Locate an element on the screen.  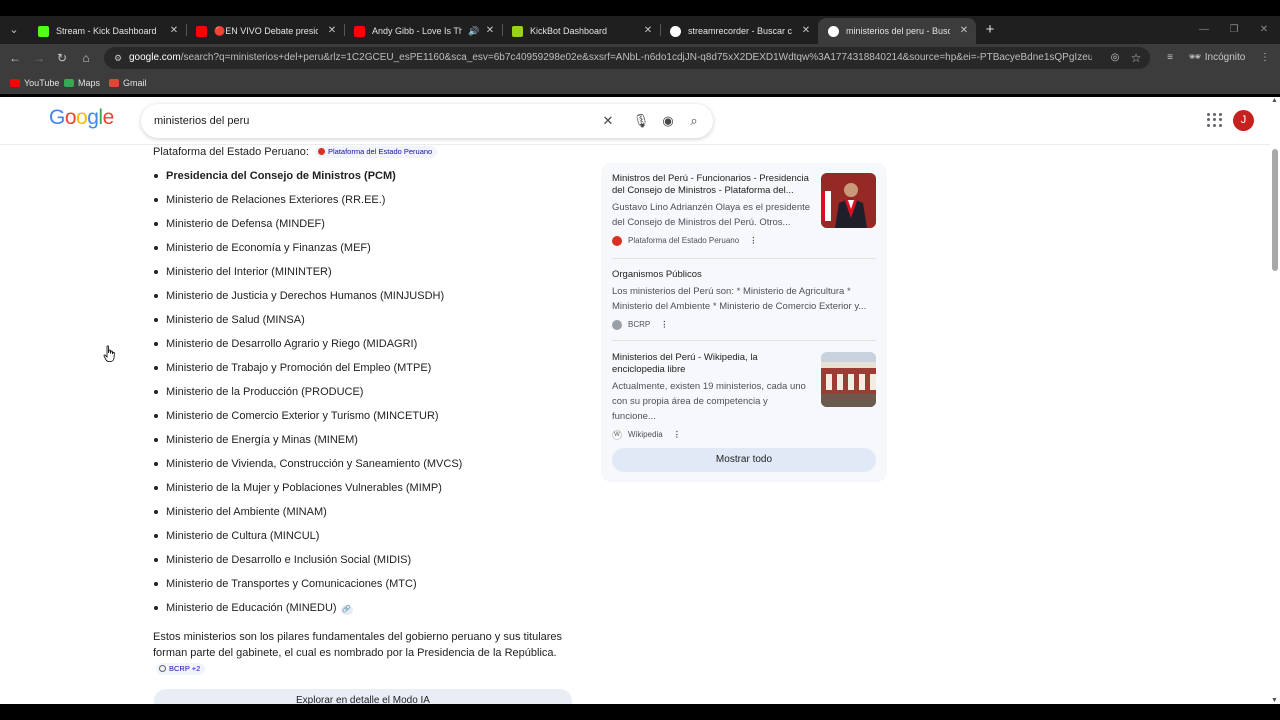
source-chip-label: Plataforma del Estado Peruano is located at coordinates (380, 152).